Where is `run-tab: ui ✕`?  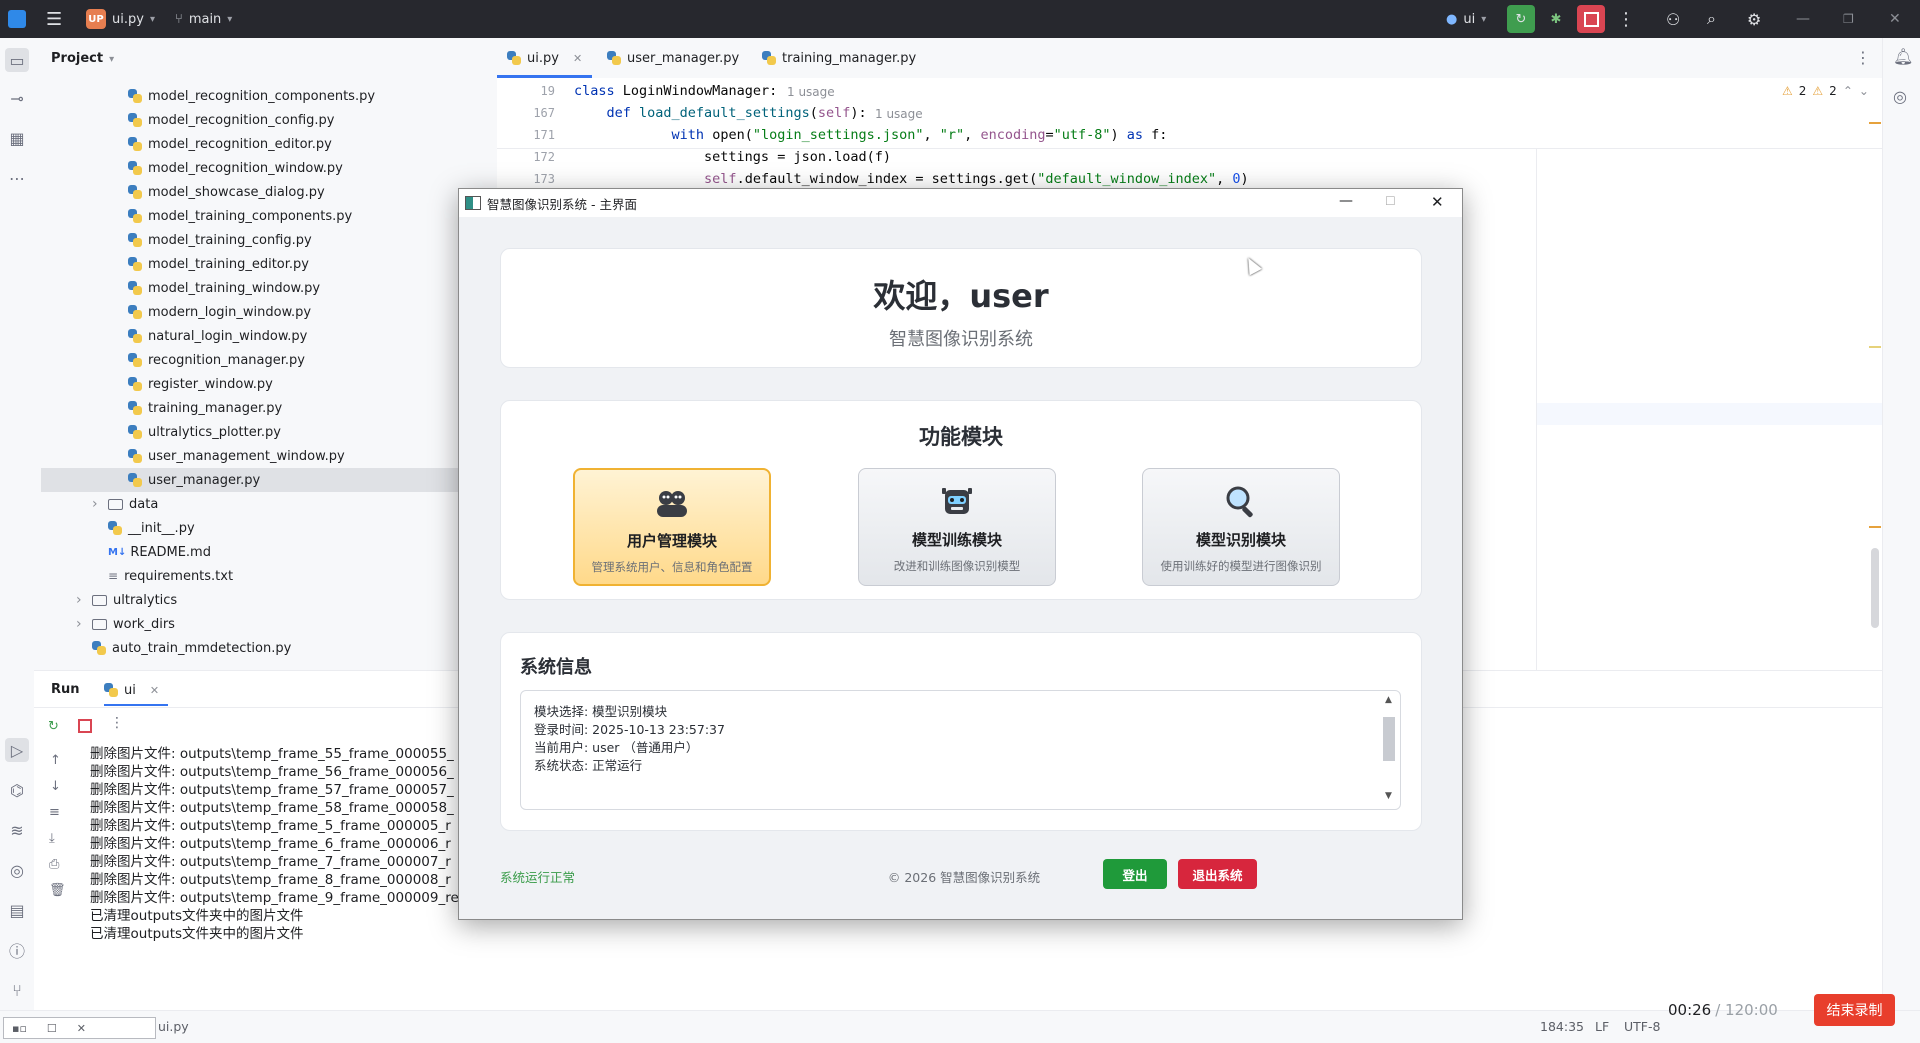
run-tab: ui ✕ is located at coordinates (131, 690).